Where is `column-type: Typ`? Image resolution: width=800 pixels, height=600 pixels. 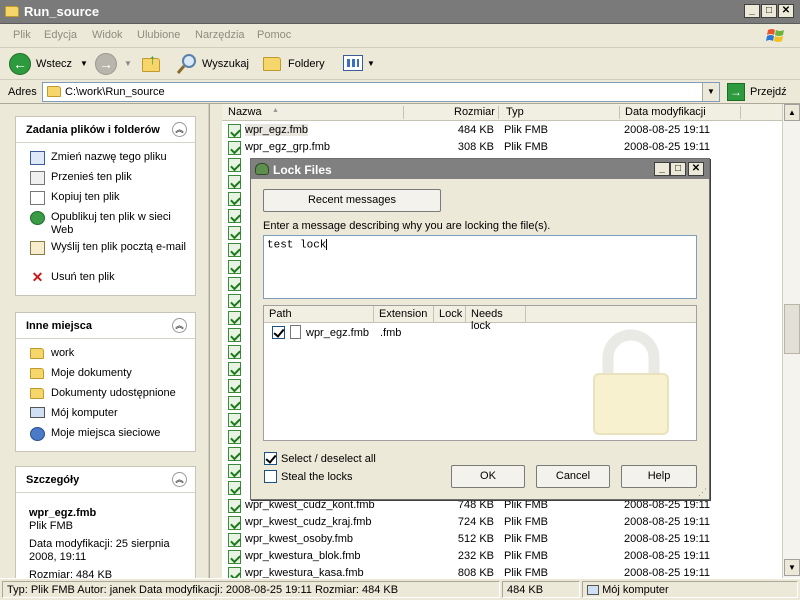 column-type: Typ is located at coordinates (515, 112).